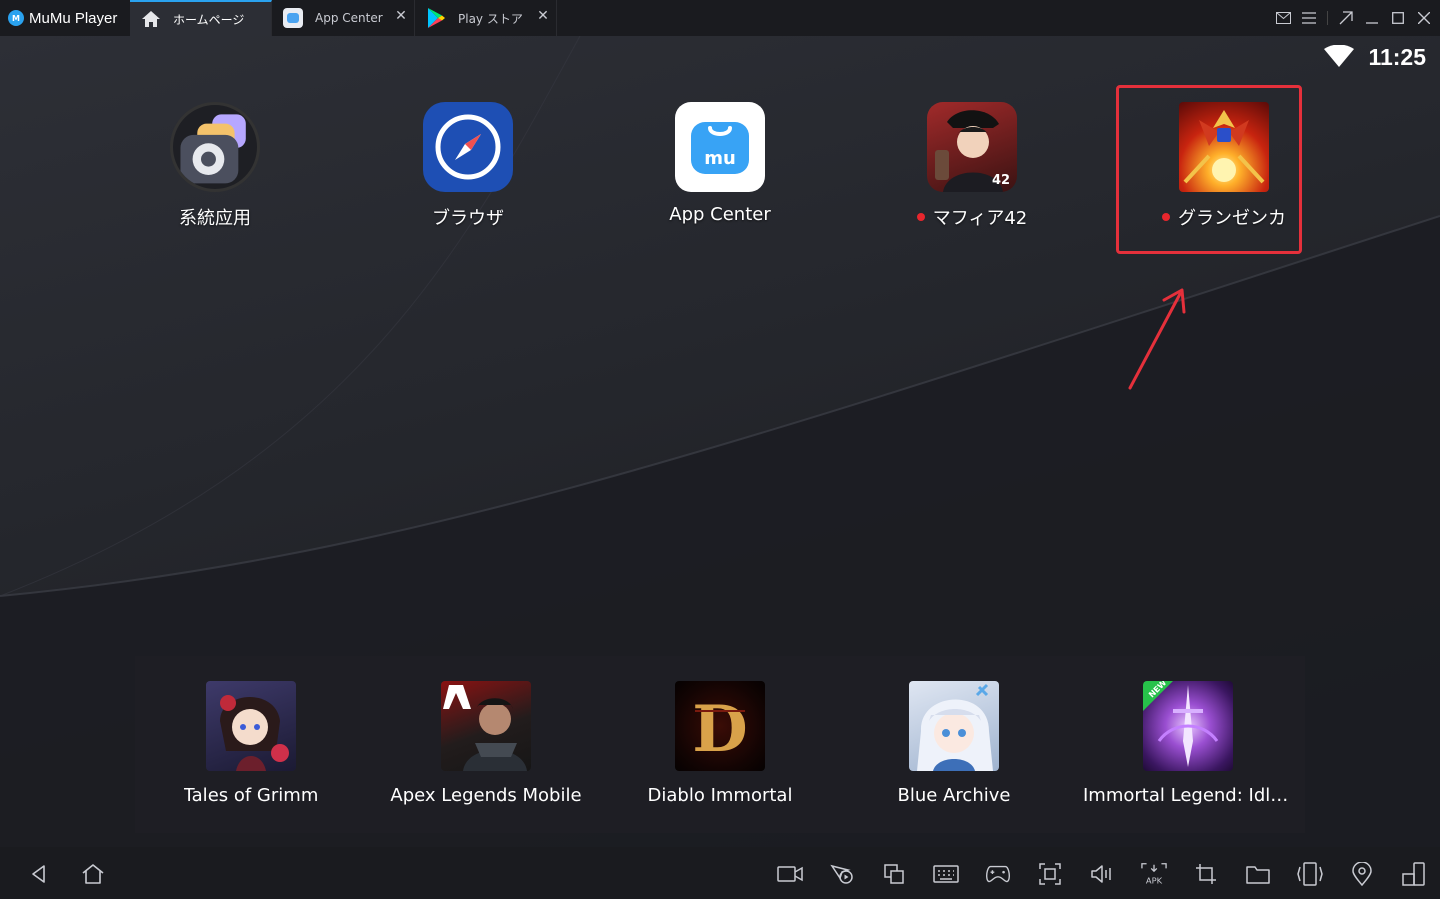  Describe the element at coordinates (293, 18) in the screenshot. I see `app-center-icon` at that location.